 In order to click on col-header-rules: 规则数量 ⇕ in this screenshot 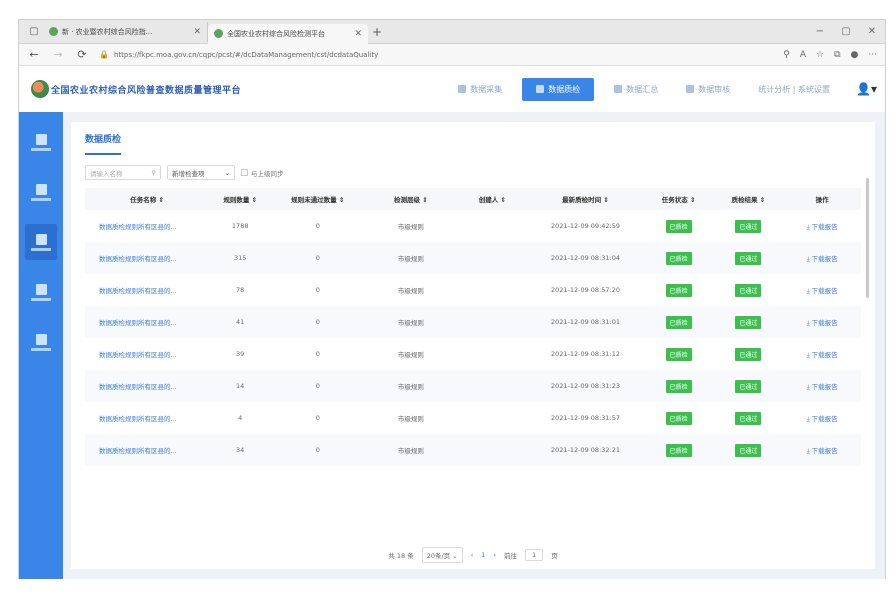, I will do `click(240, 199)`.